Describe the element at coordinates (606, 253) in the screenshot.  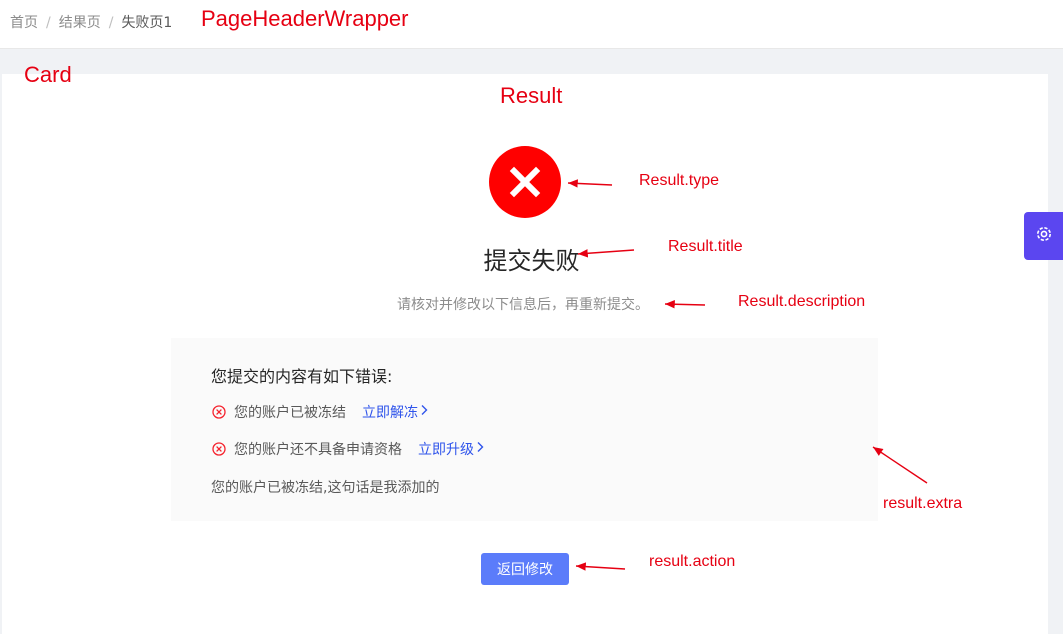
I see `arrow-title` at that location.